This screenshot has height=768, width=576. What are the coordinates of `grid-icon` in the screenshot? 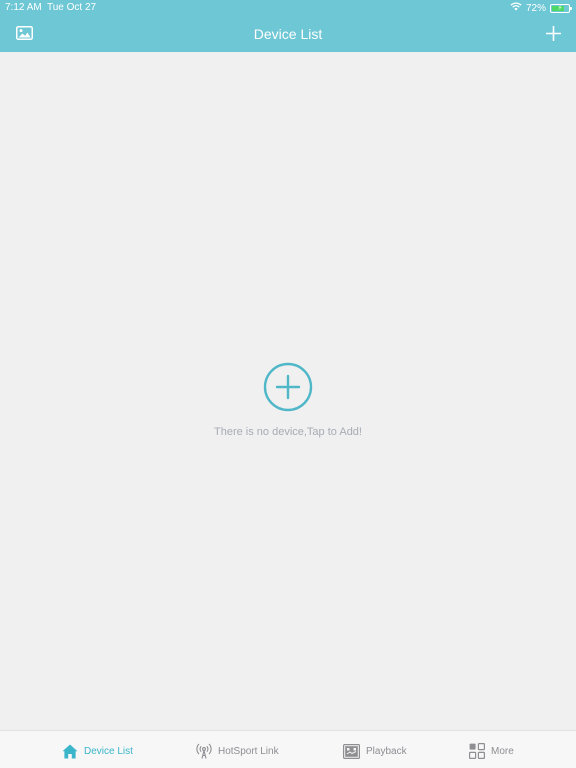 It's located at (477, 751).